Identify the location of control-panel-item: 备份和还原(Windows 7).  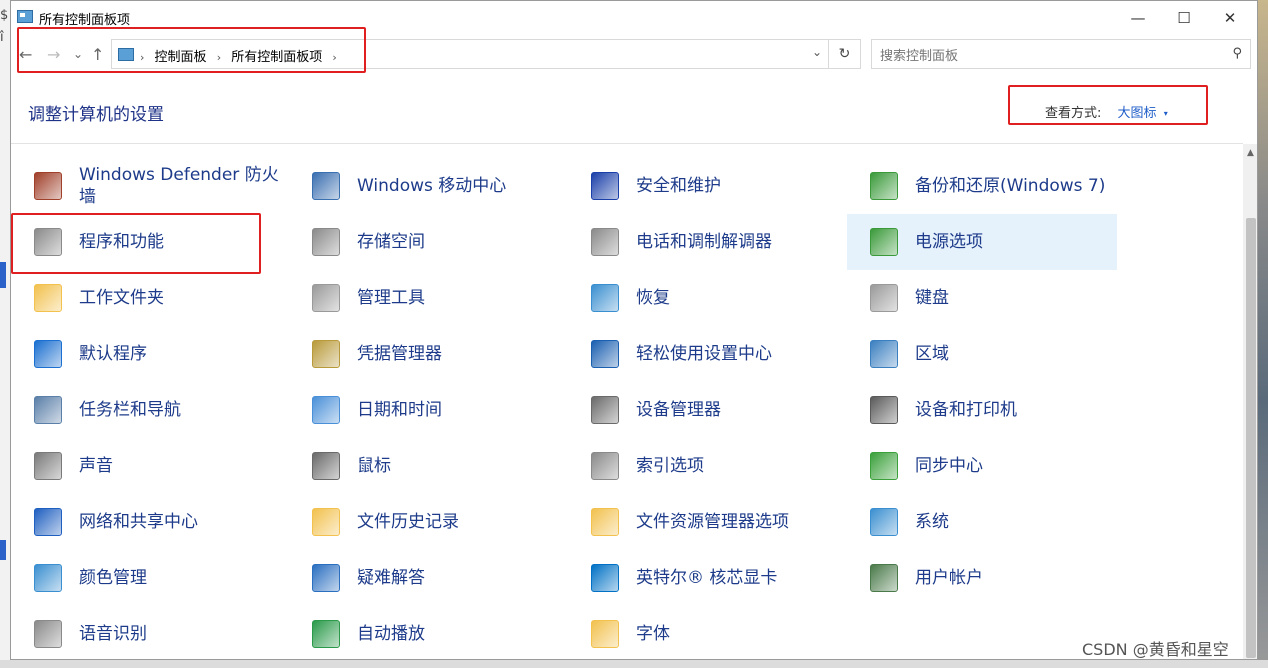
(982, 186).